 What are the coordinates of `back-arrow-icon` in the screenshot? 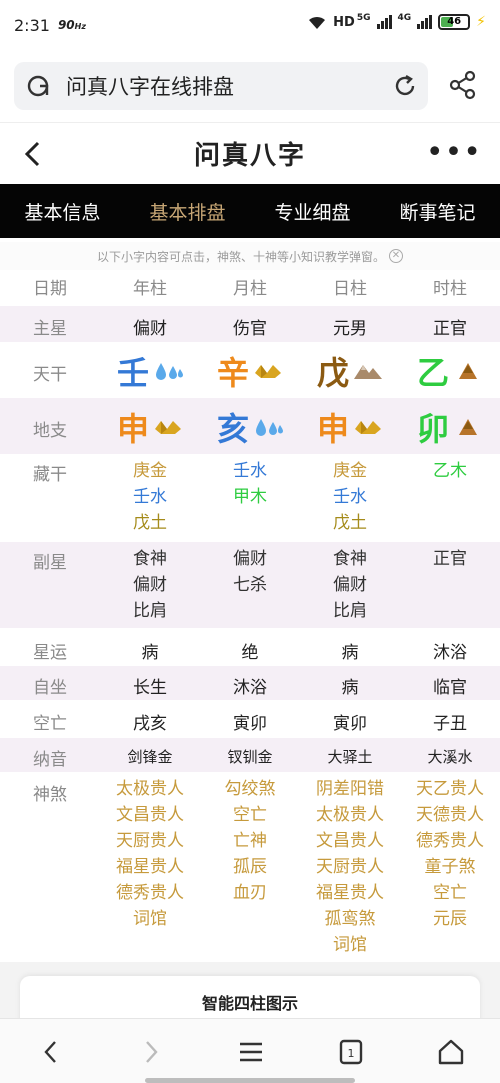 It's located at (33, 154).